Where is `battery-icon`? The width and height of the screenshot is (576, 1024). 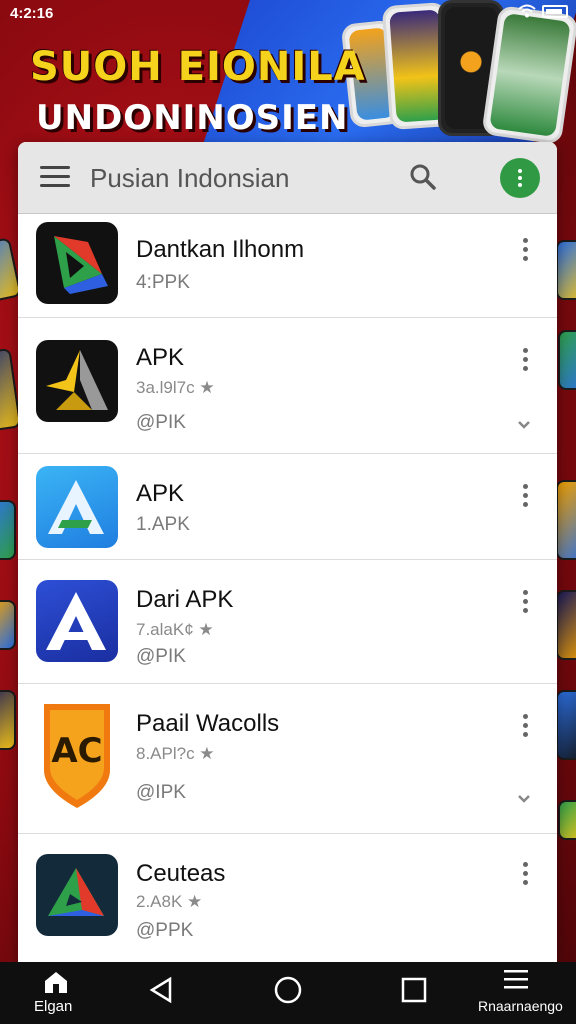 battery-icon is located at coordinates (555, 11).